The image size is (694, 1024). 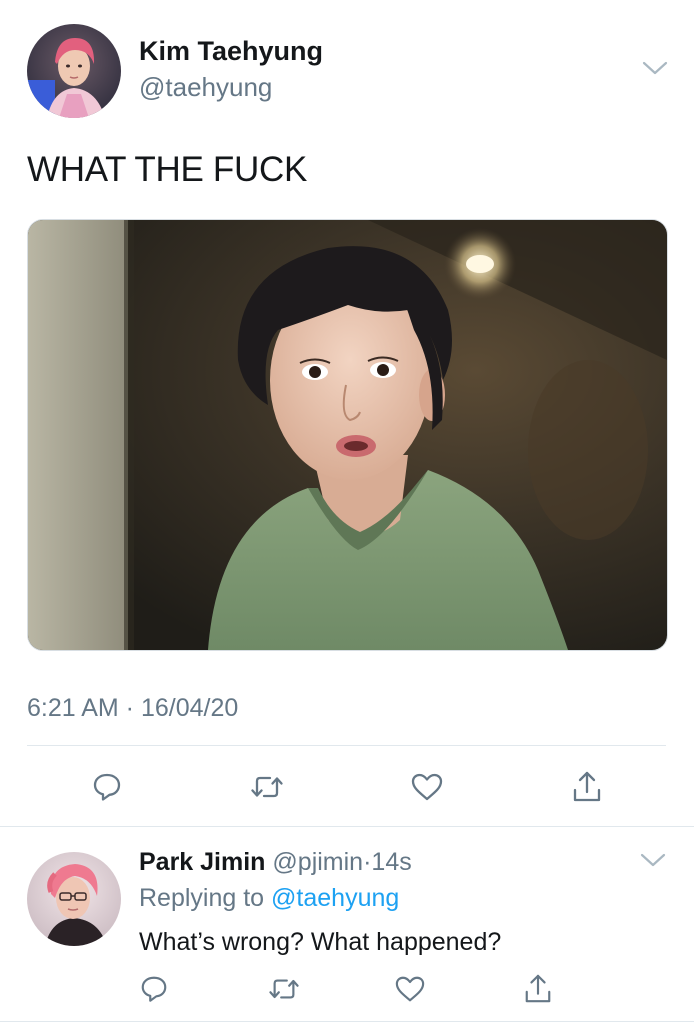 What do you see at coordinates (269, 898) in the screenshot?
I see `replying-to-line: Replying to @taehyung` at bounding box center [269, 898].